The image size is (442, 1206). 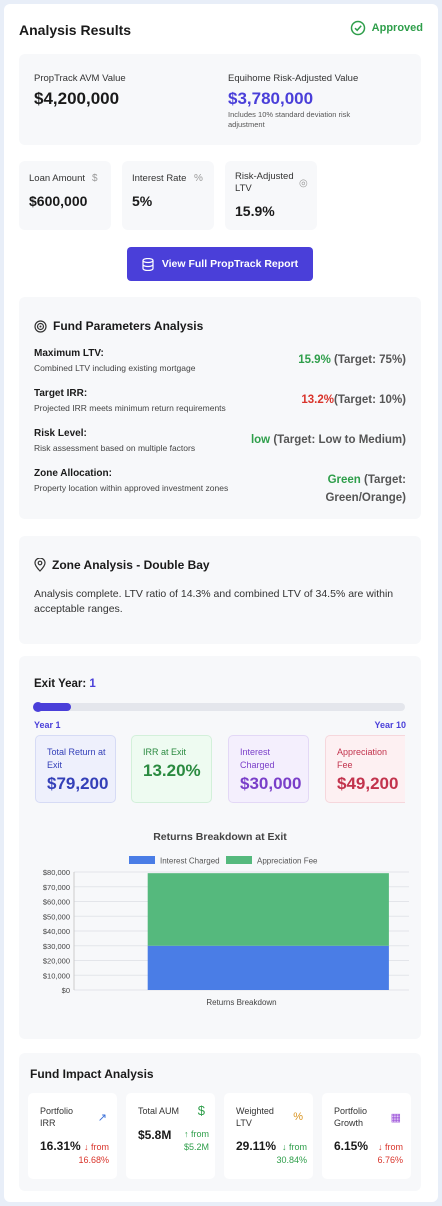 What do you see at coordinates (56, 916) in the screenshot?
I see `y-tick-label: $50,000` at bounding box center [56, 916].